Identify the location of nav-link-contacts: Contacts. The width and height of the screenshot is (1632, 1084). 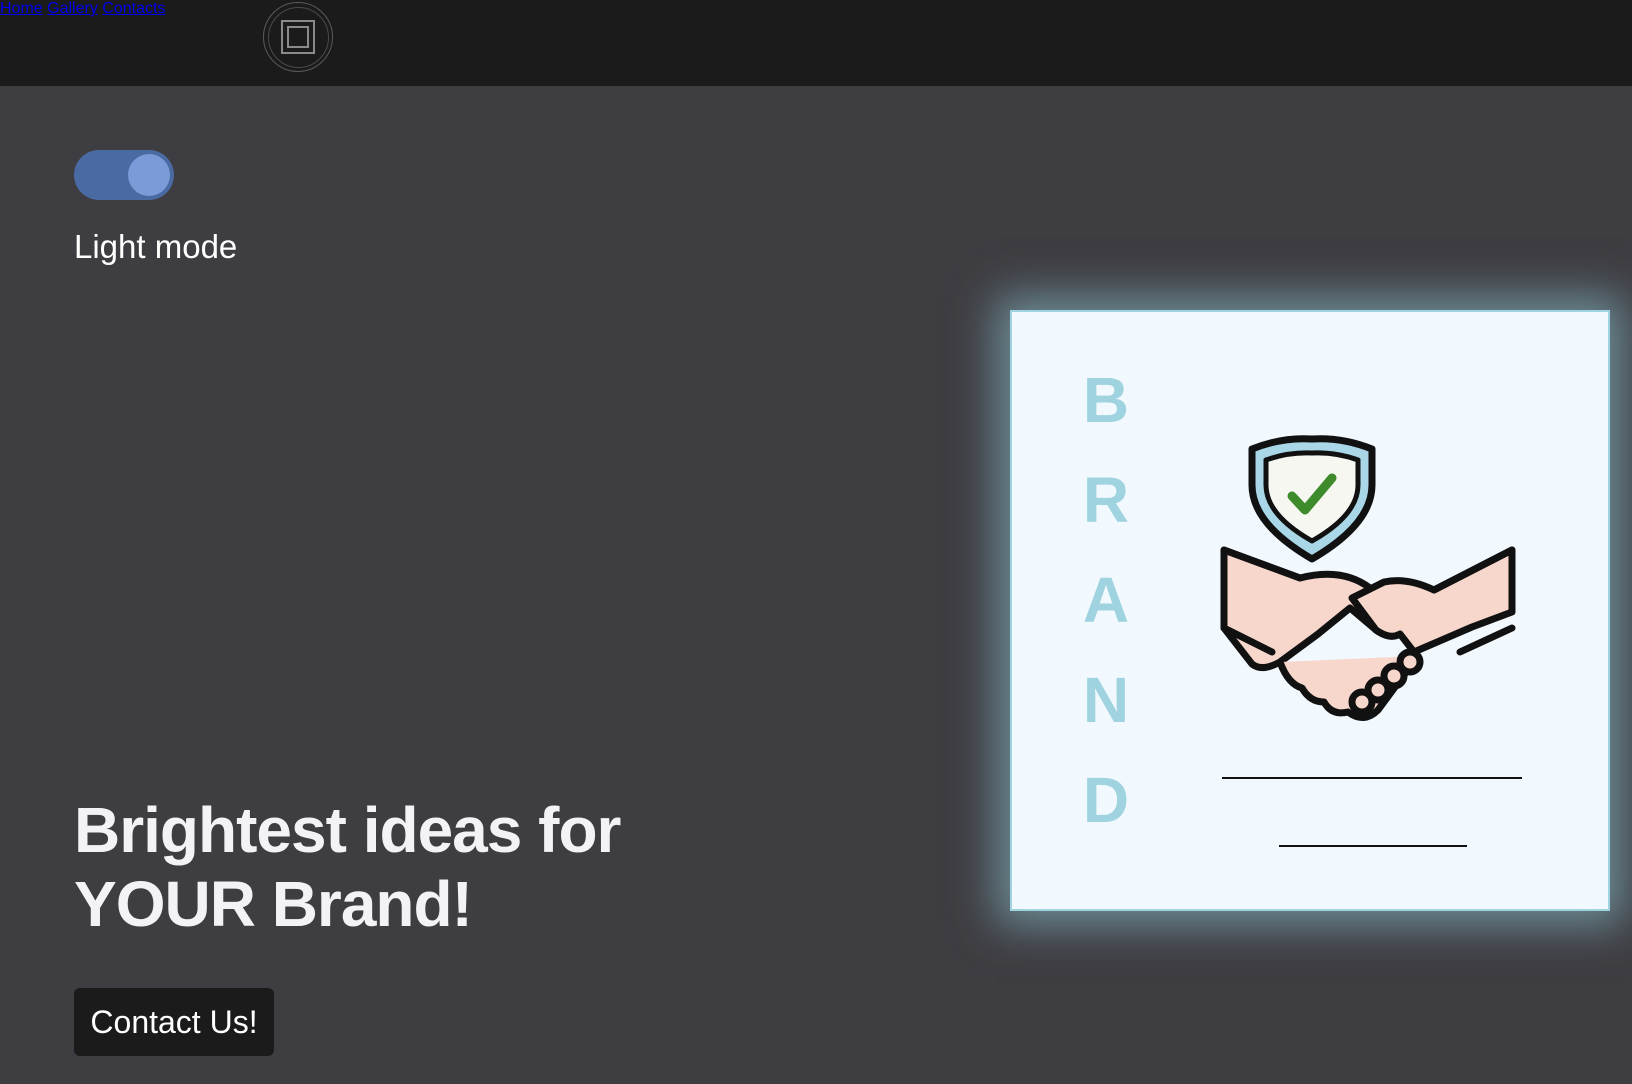
(133, 8).